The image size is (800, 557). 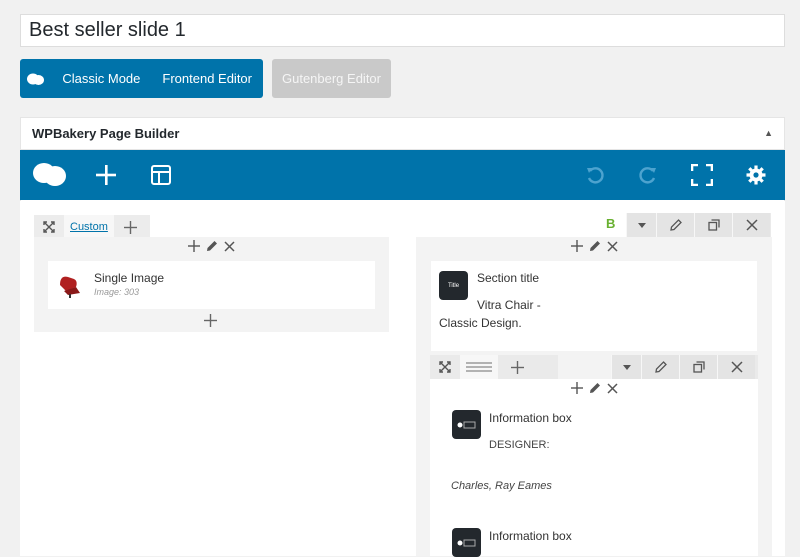 I want to click on frontend-editor-button: Frontend Editor, so click(x=207, y=78).